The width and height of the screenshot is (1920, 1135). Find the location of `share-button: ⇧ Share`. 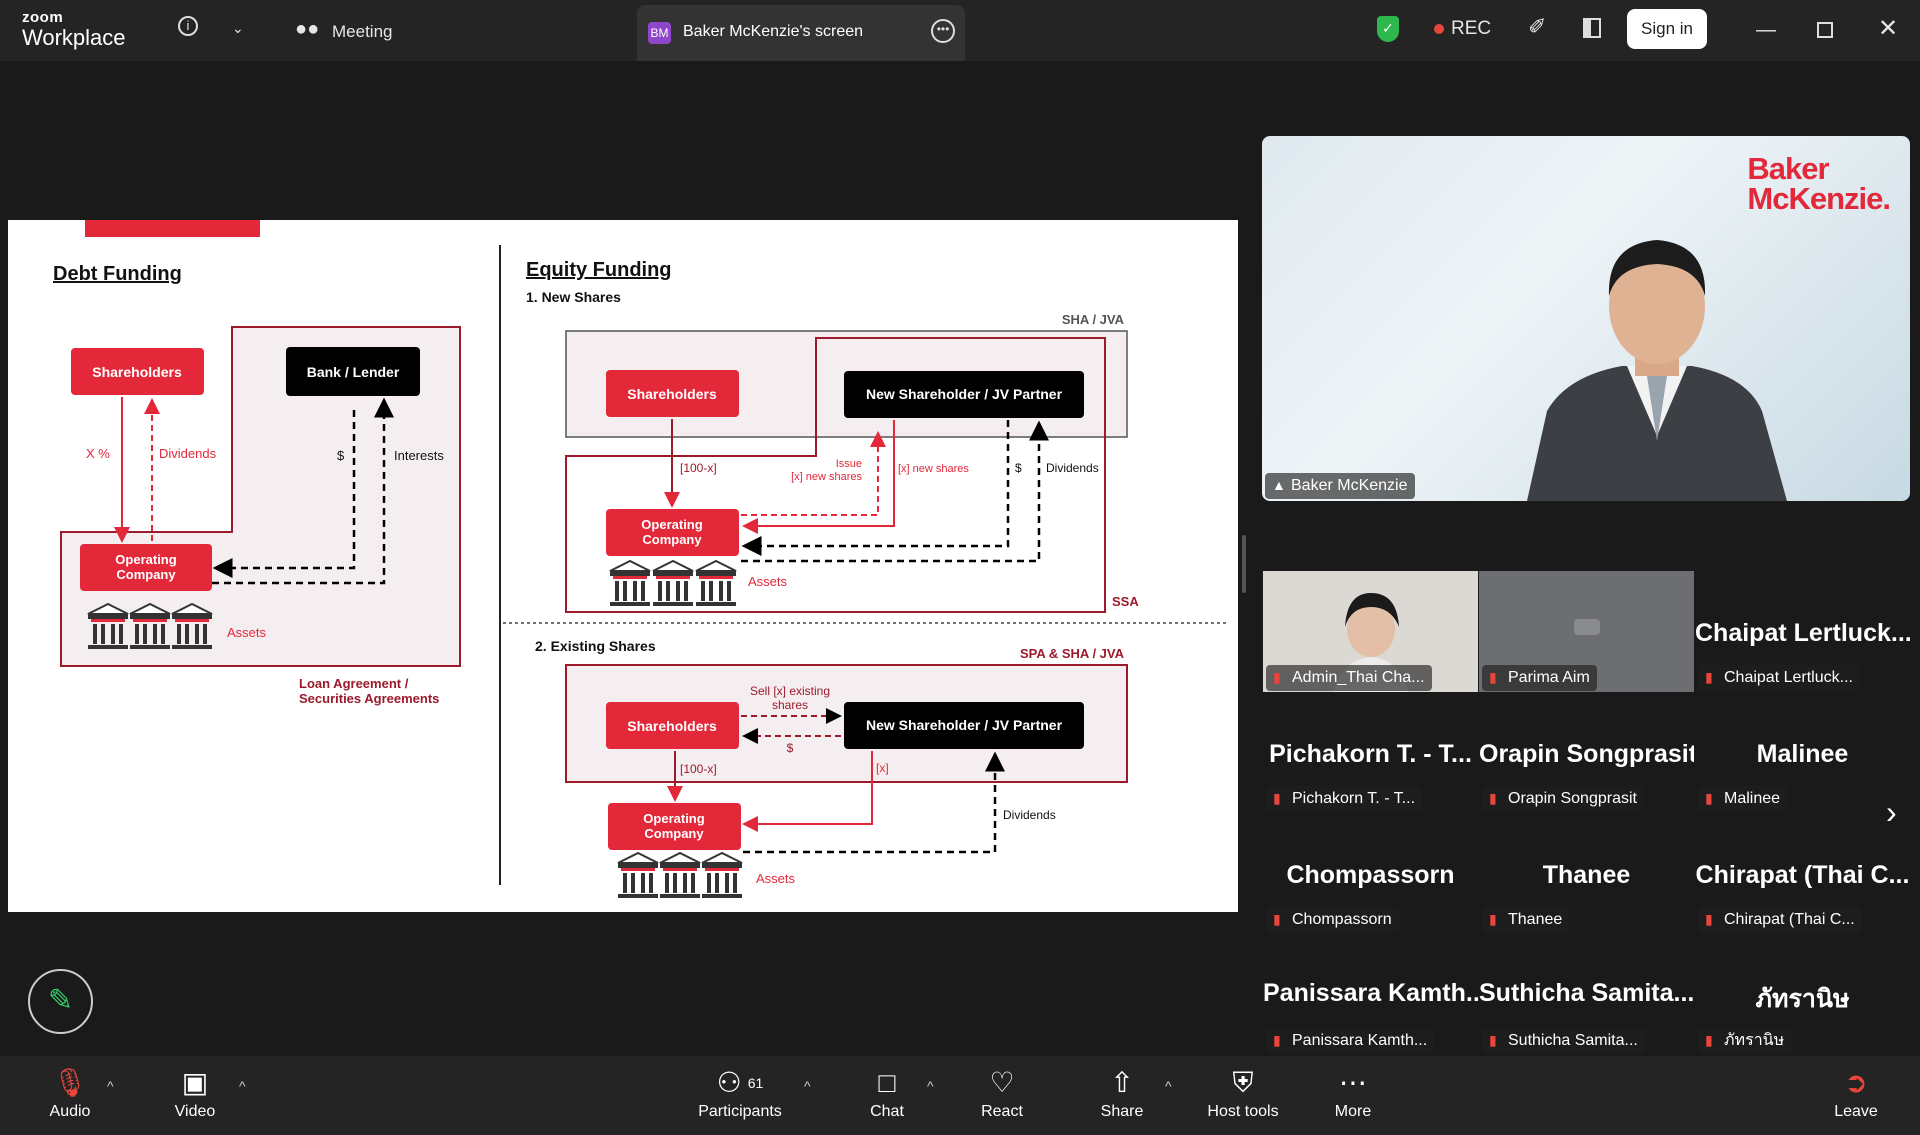

share-button: ⇧ Share is located at coordinates (1122, 1095).